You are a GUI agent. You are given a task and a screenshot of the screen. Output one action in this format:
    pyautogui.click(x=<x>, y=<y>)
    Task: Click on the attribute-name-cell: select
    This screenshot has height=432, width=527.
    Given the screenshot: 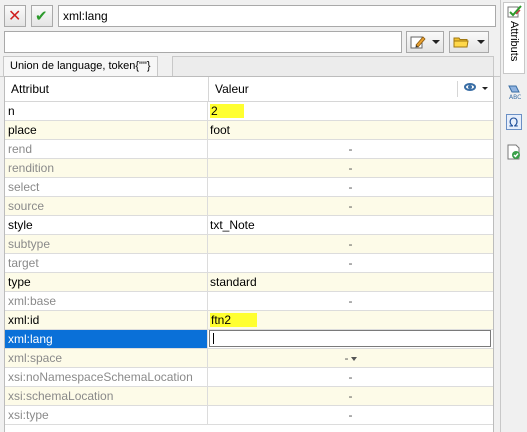 What is the action you would take?
    pyautogui.click(x=106, y=187)
    